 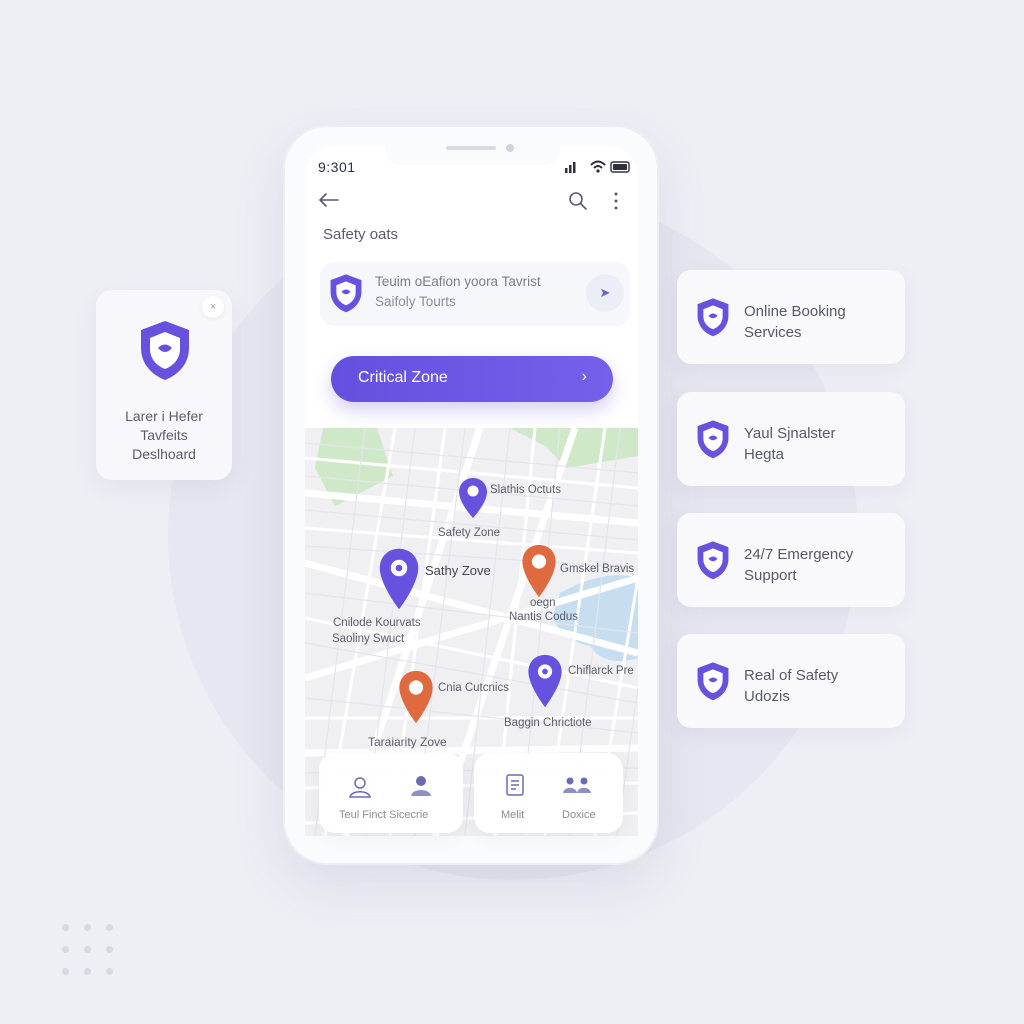 I want to click on map-label: Taraiarity Zove, so click(x=407, y=742).